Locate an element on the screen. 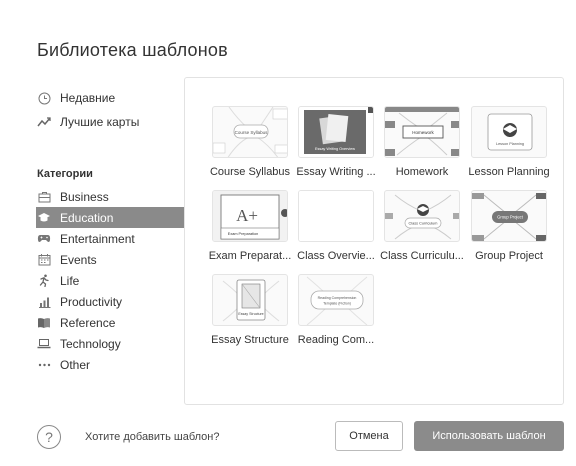 The image size is (576, 466). sidebar-item-entertainment: Entertainment is located at coordinates (110, 238).